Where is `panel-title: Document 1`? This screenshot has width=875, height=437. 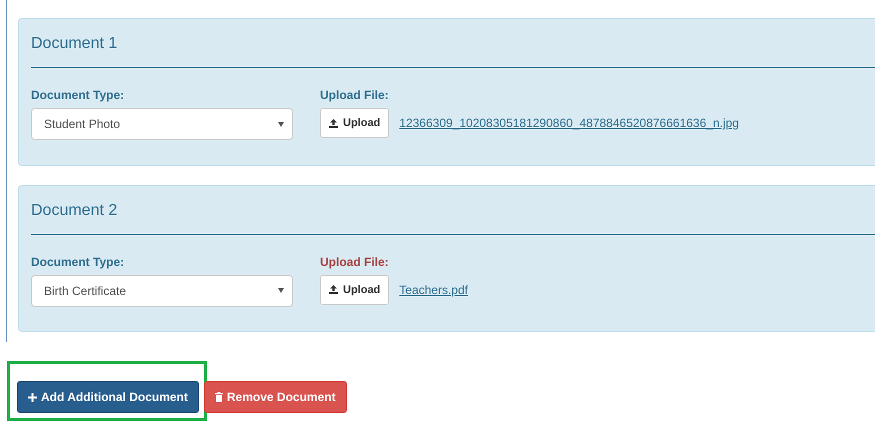 panel-title: Document 1 is located at coordinates (453, 51).